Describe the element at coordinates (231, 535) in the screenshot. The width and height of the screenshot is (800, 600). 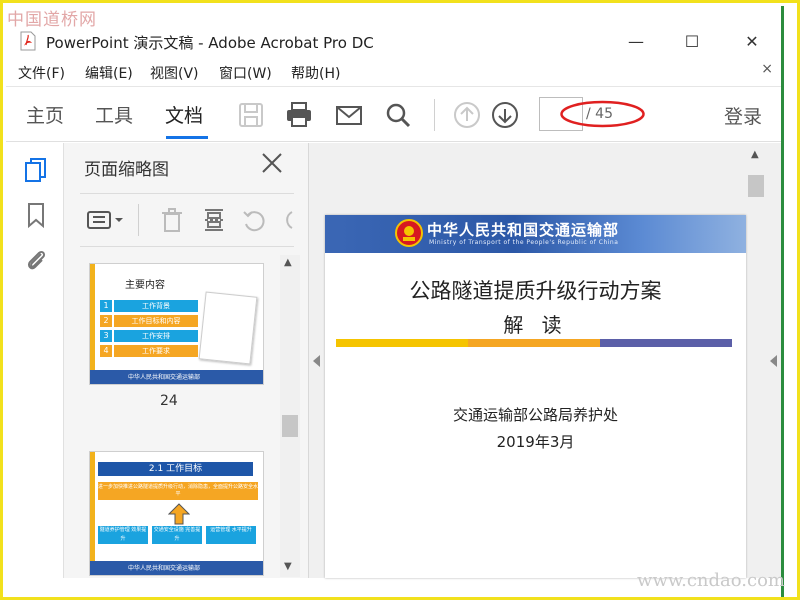
I see `thumbnail-box: 运营管理 水平提升` at that location.